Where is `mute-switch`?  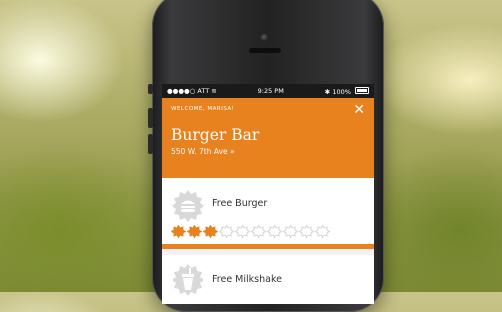
mute-switch is located at coordinates (150, 89).